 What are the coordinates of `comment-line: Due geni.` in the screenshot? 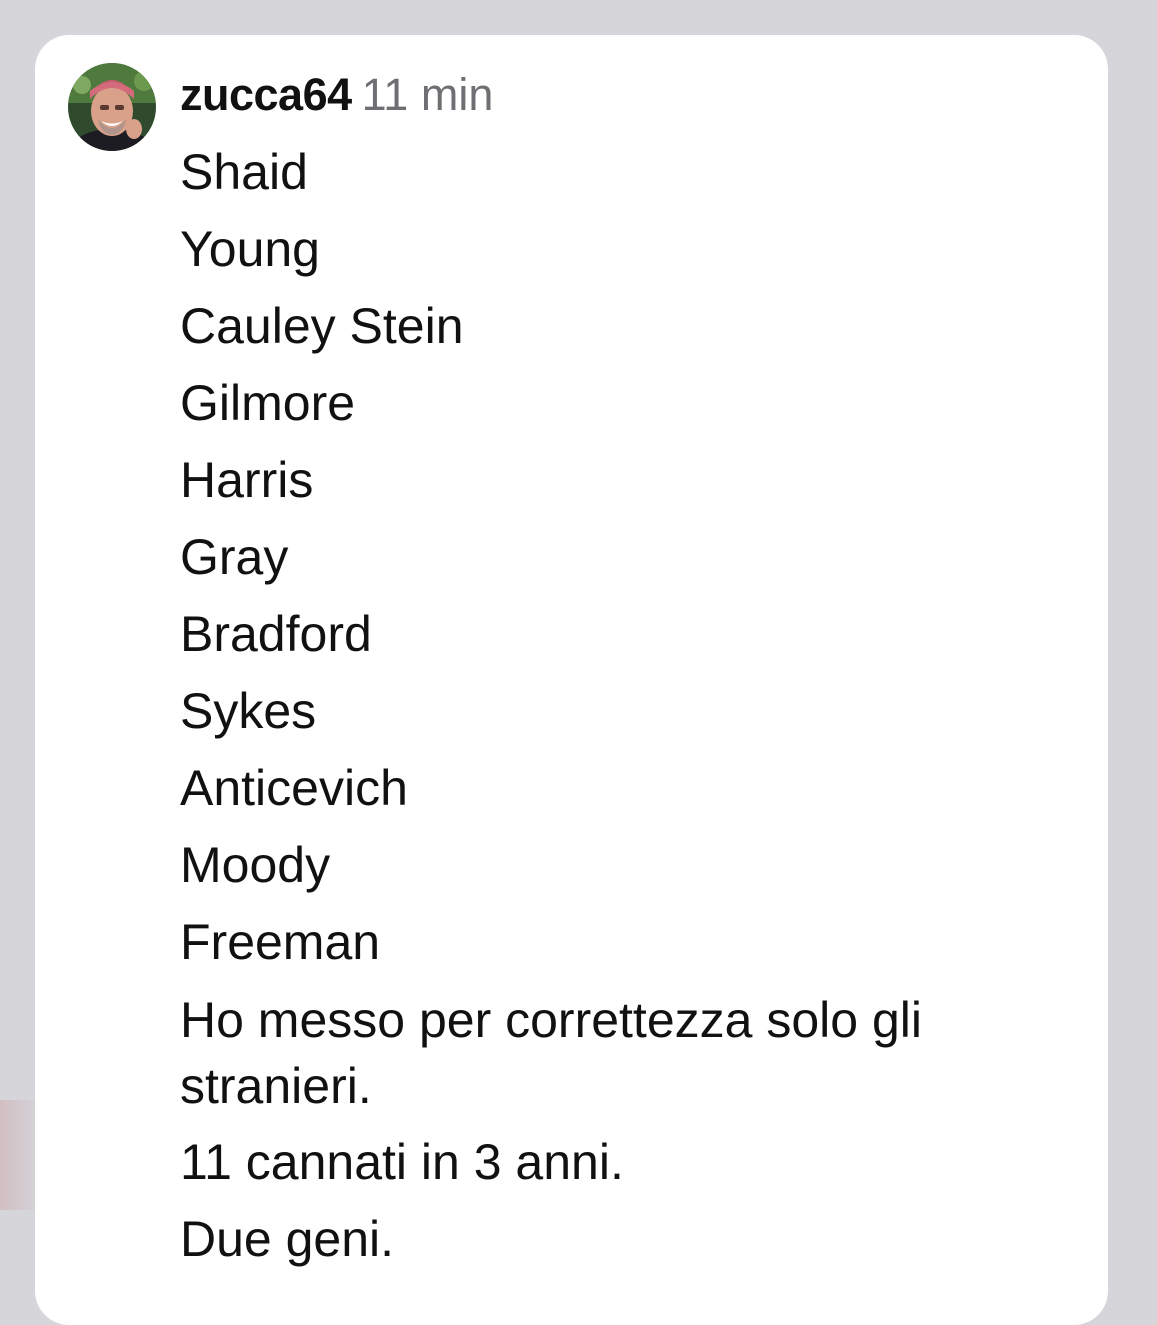 It's located at (287, 1239).